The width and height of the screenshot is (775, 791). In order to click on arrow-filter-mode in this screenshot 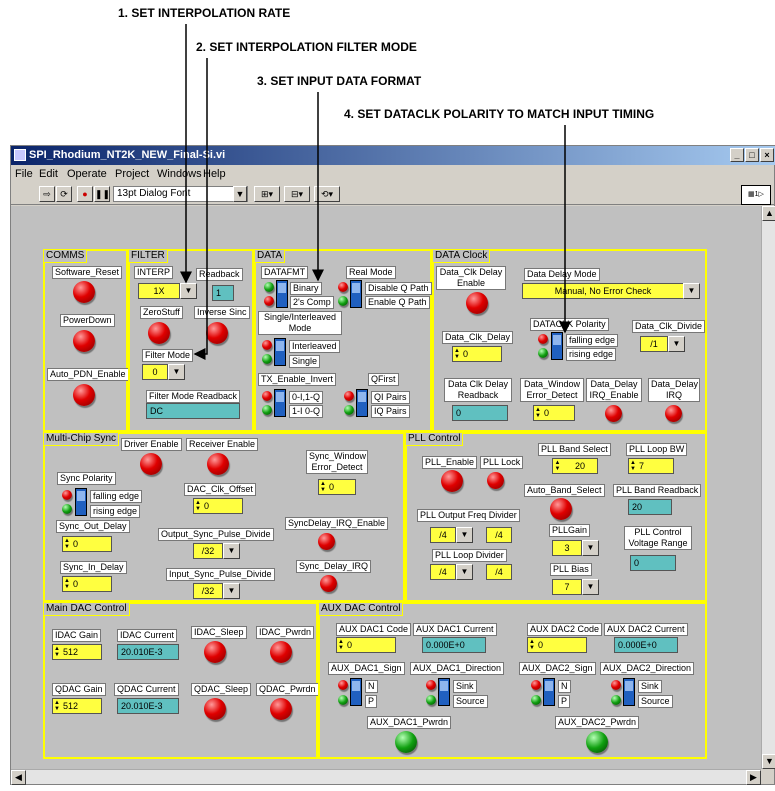, I will do `click(200, 209)`.